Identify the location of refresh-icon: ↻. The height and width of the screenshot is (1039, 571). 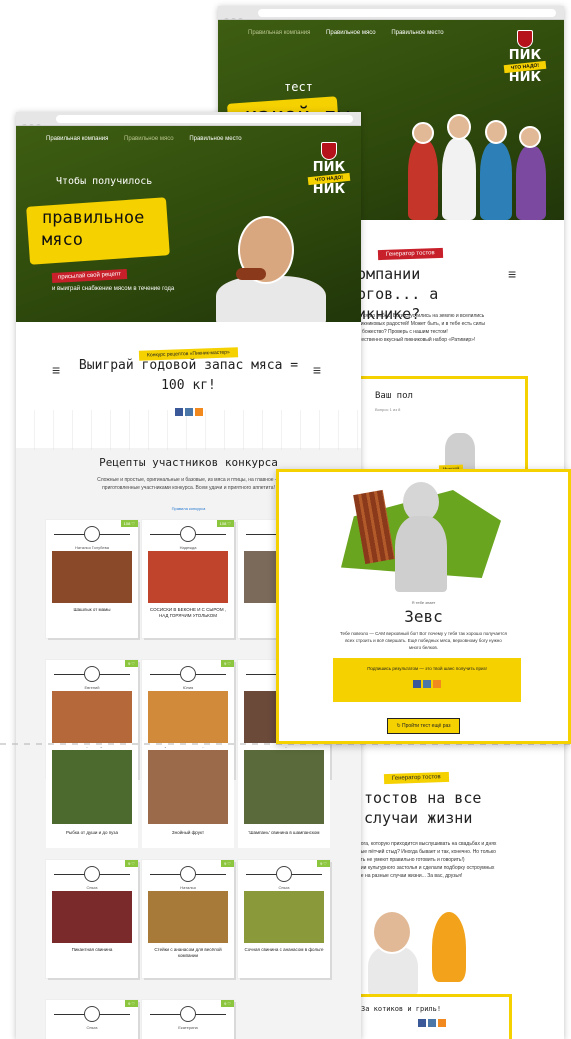
(398, 726).